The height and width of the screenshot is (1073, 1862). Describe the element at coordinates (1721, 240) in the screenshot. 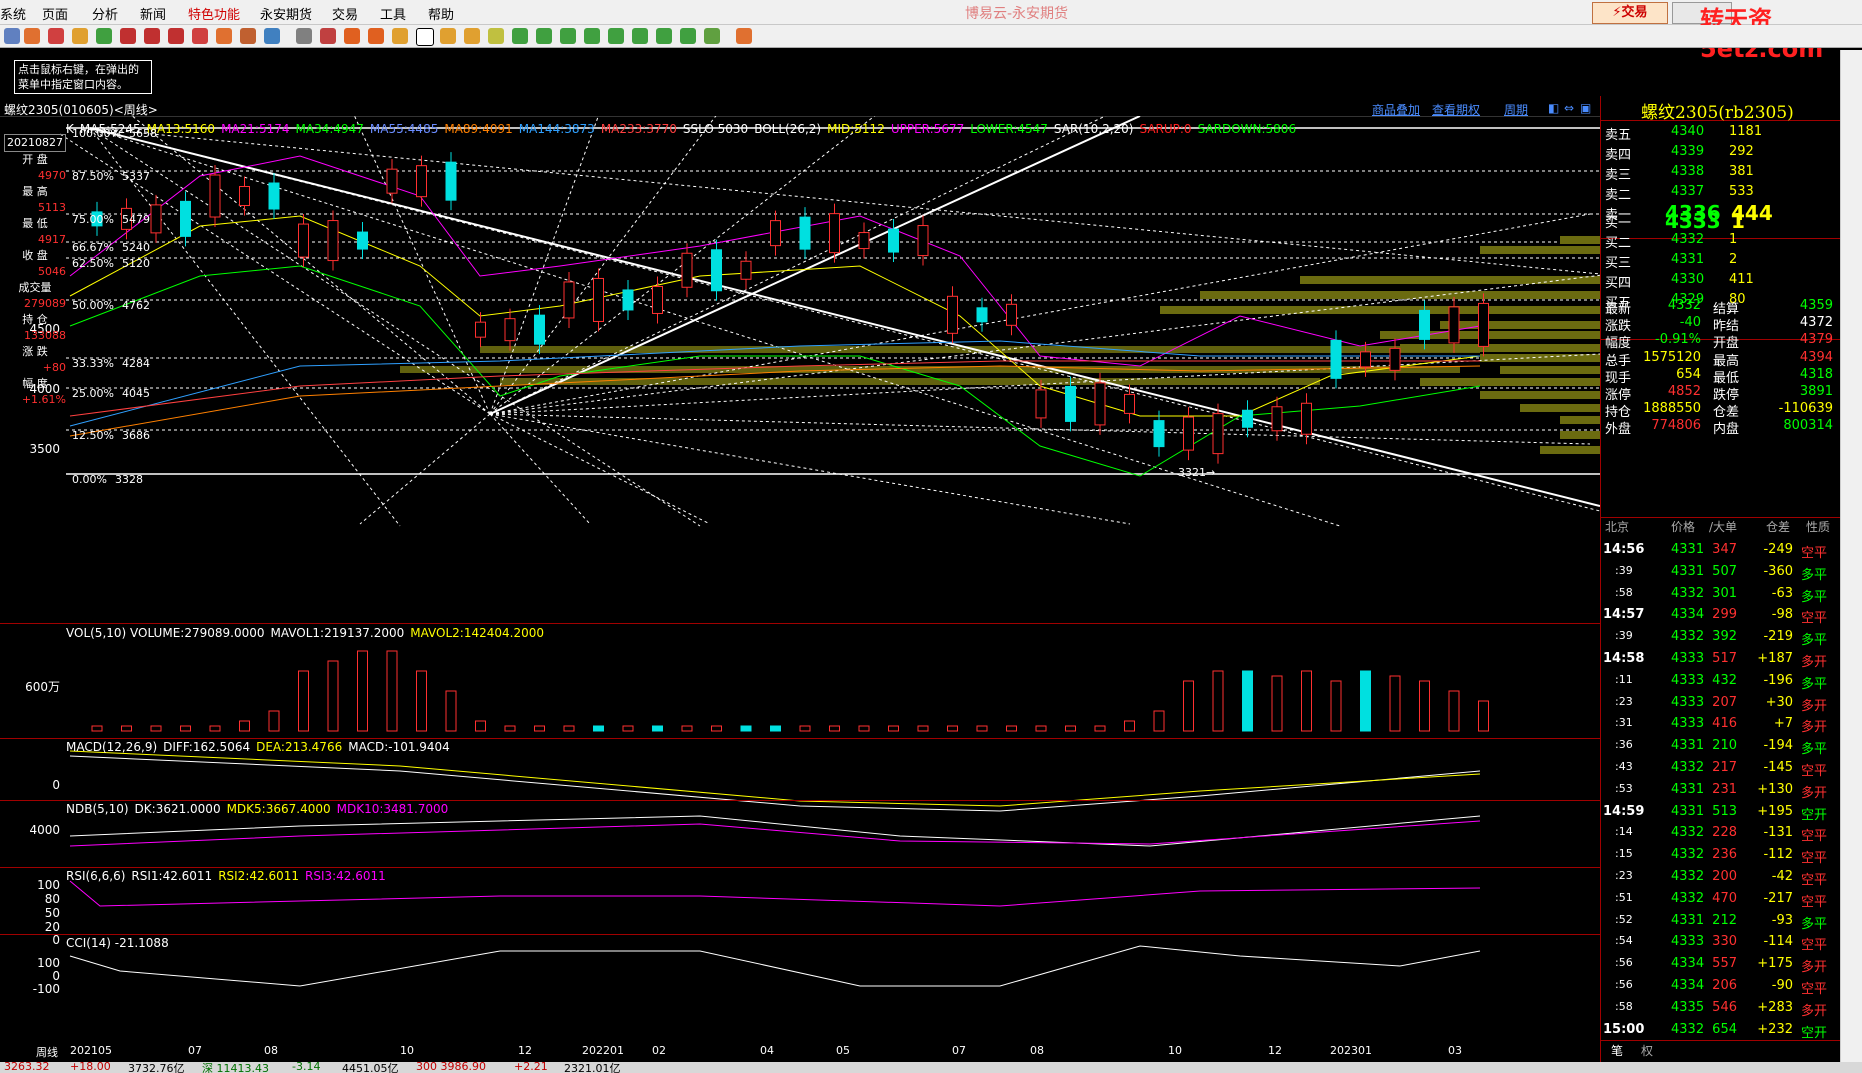

I see `bid-row: 买二 4332 1` at that location.